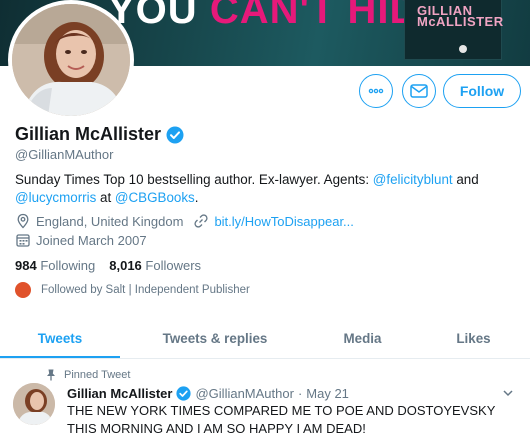 This screenshot has width=530, height=442. I want to click on more-options-button, so click(376, 91).